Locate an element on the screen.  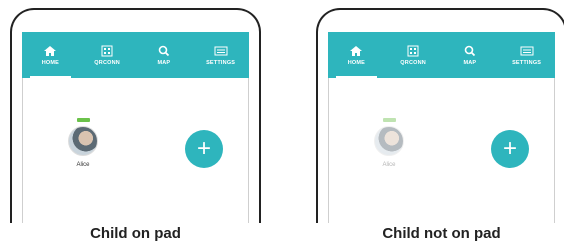
caption: Child not on pad is located at coordinates (441, 233).